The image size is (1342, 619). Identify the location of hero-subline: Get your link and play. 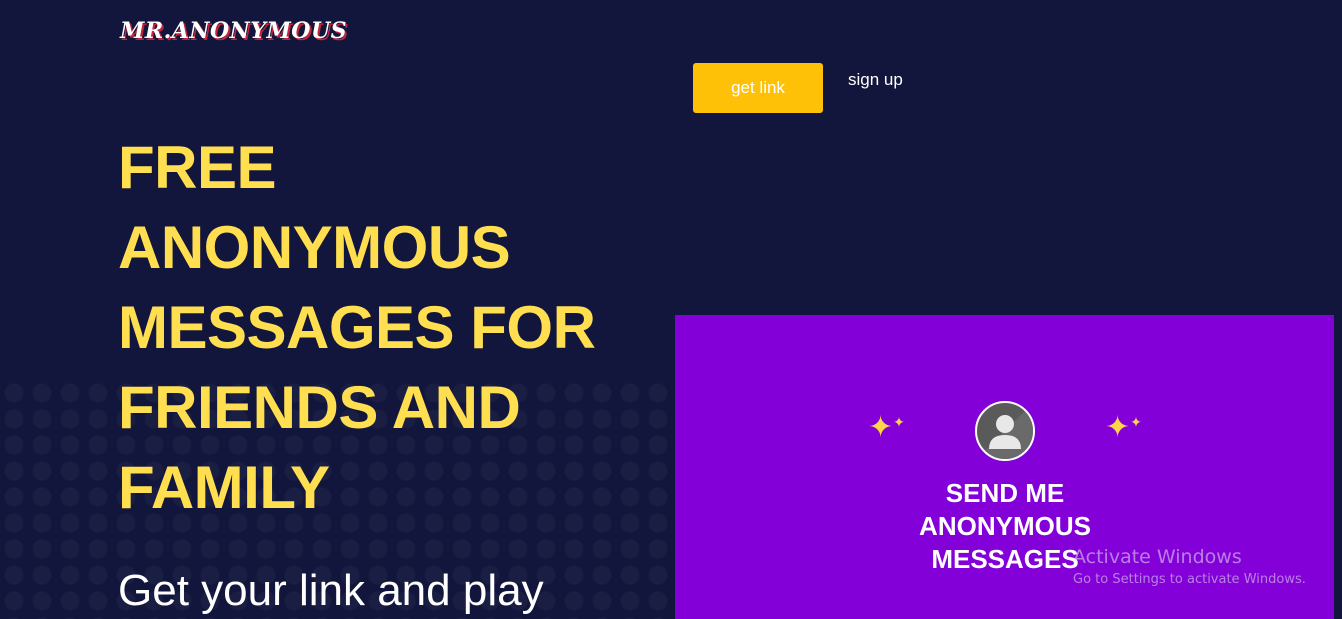
(331, 590).